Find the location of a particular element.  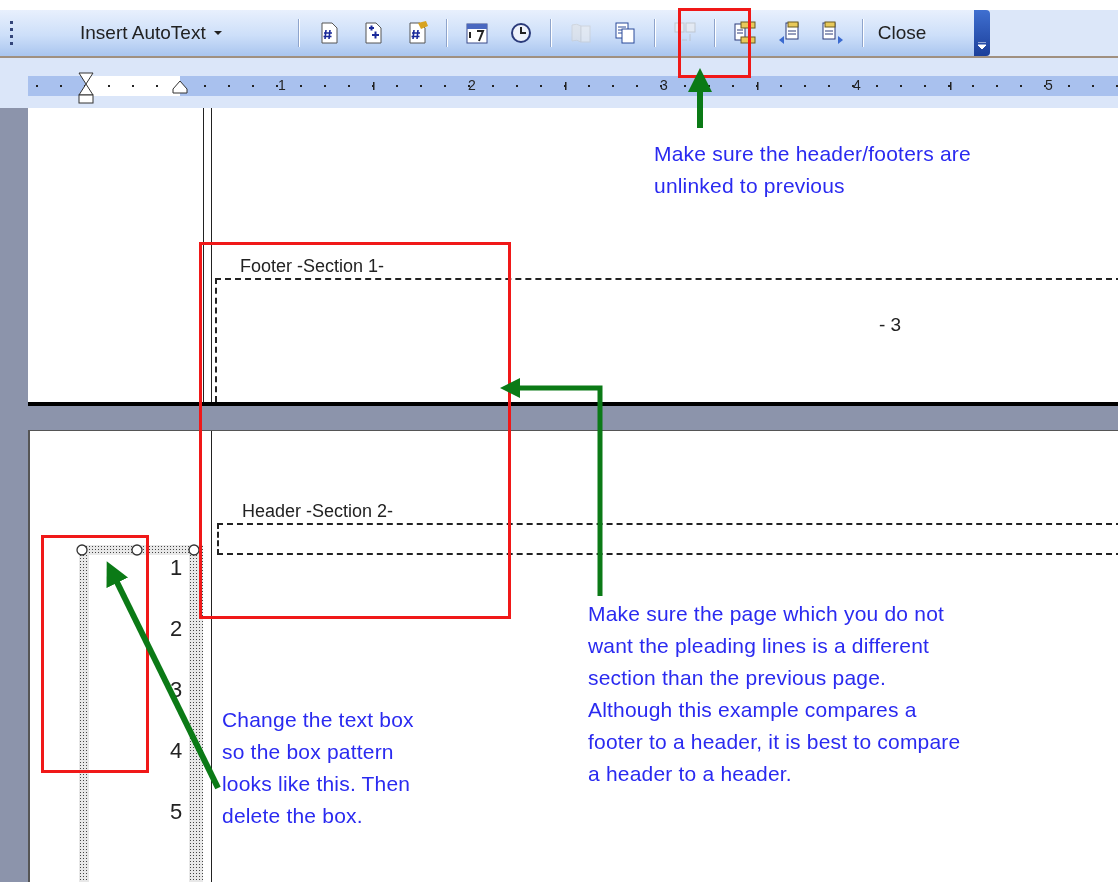

ruler-number: 2 is located at coordinates (472, 85).